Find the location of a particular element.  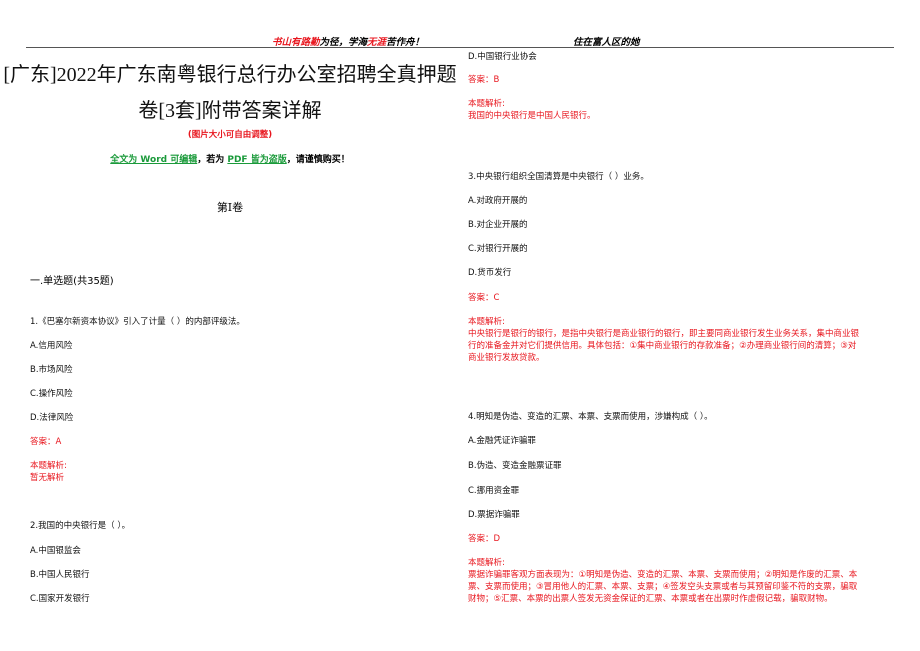

option: D.票据诈骗罪 is located at coordinates (494, 515).